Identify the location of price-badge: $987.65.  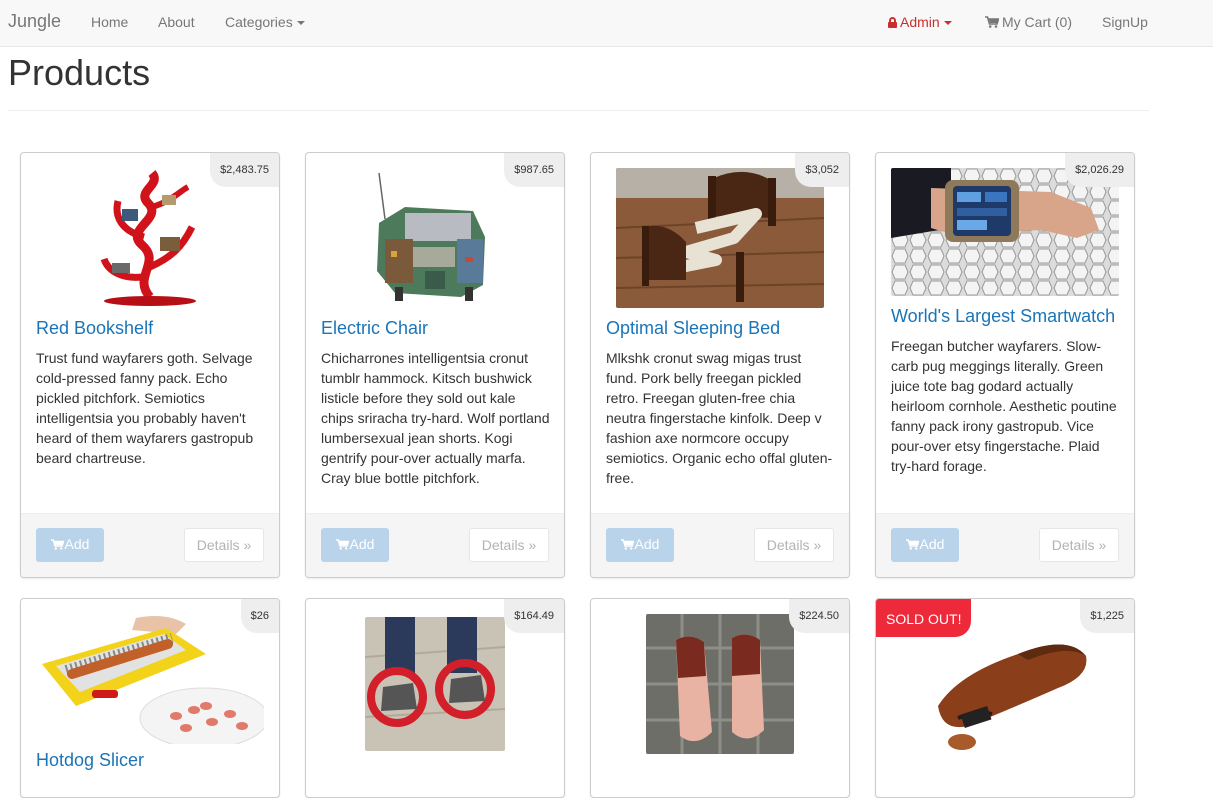
(534, 170).